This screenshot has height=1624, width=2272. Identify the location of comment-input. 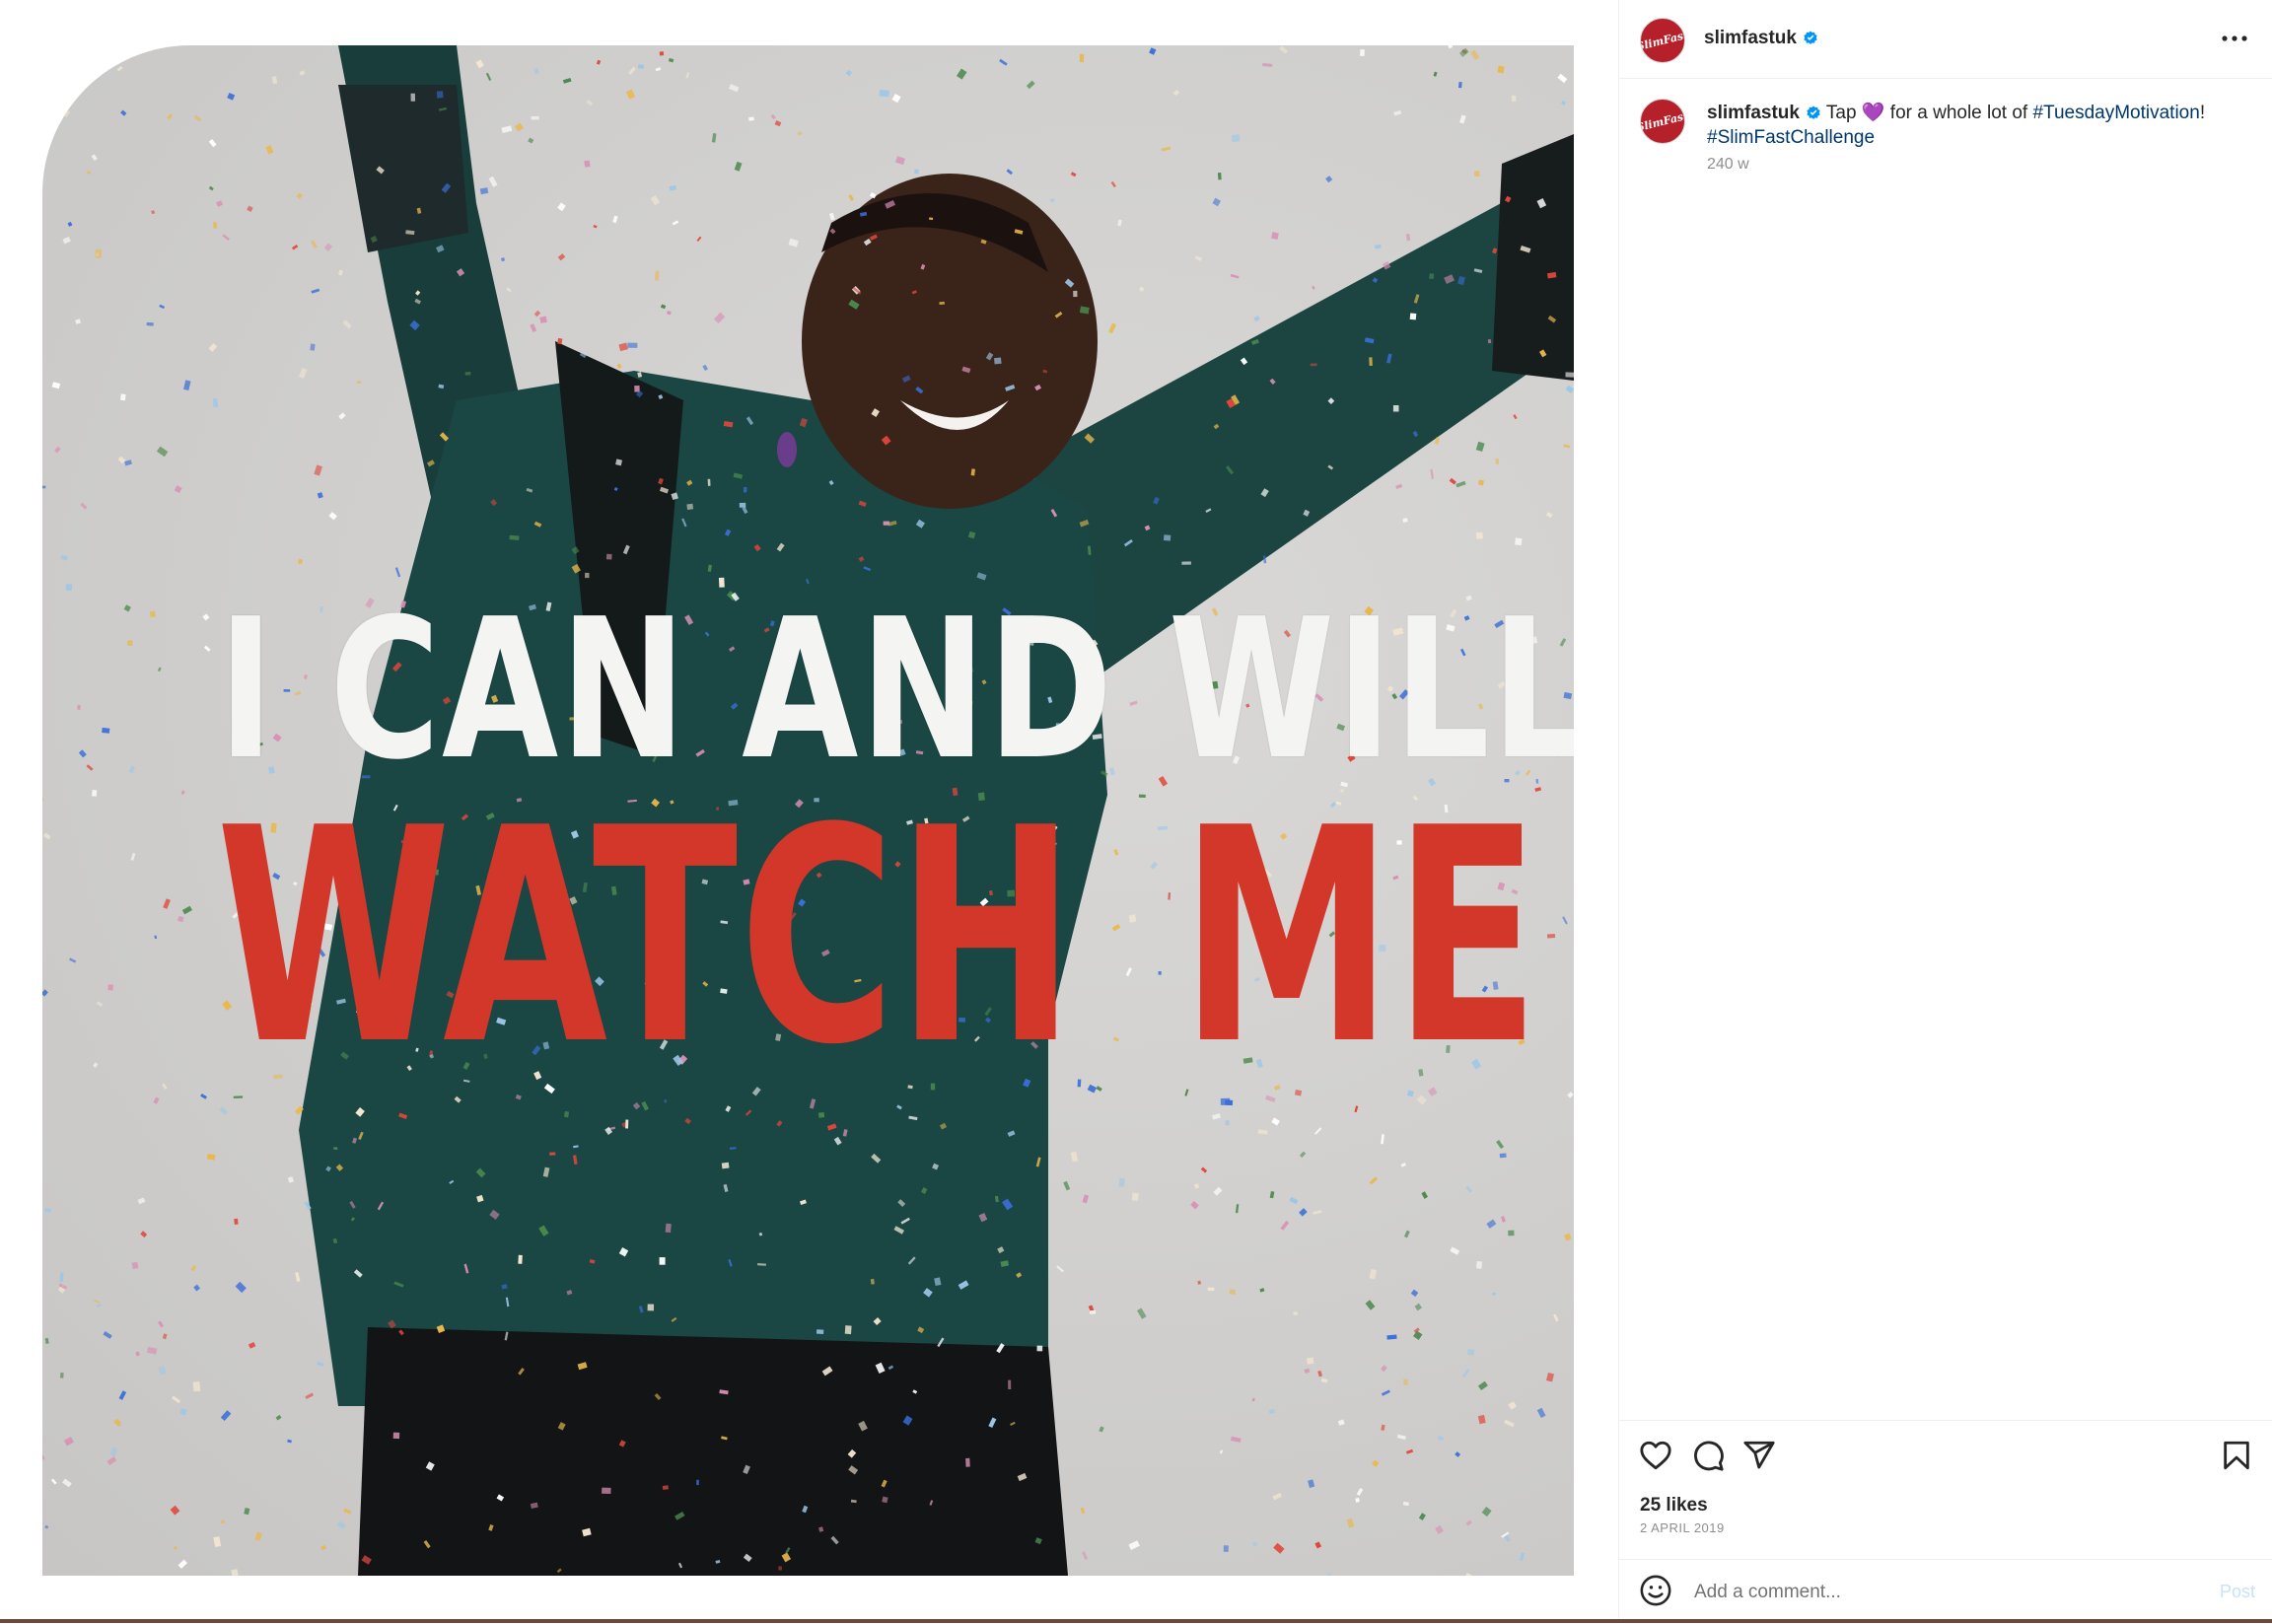
(1930, 1592).